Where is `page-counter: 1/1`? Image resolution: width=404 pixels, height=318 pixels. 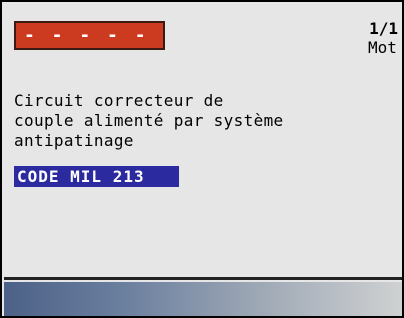 page-counter: 1/1 is located at coordinates (383, 28).